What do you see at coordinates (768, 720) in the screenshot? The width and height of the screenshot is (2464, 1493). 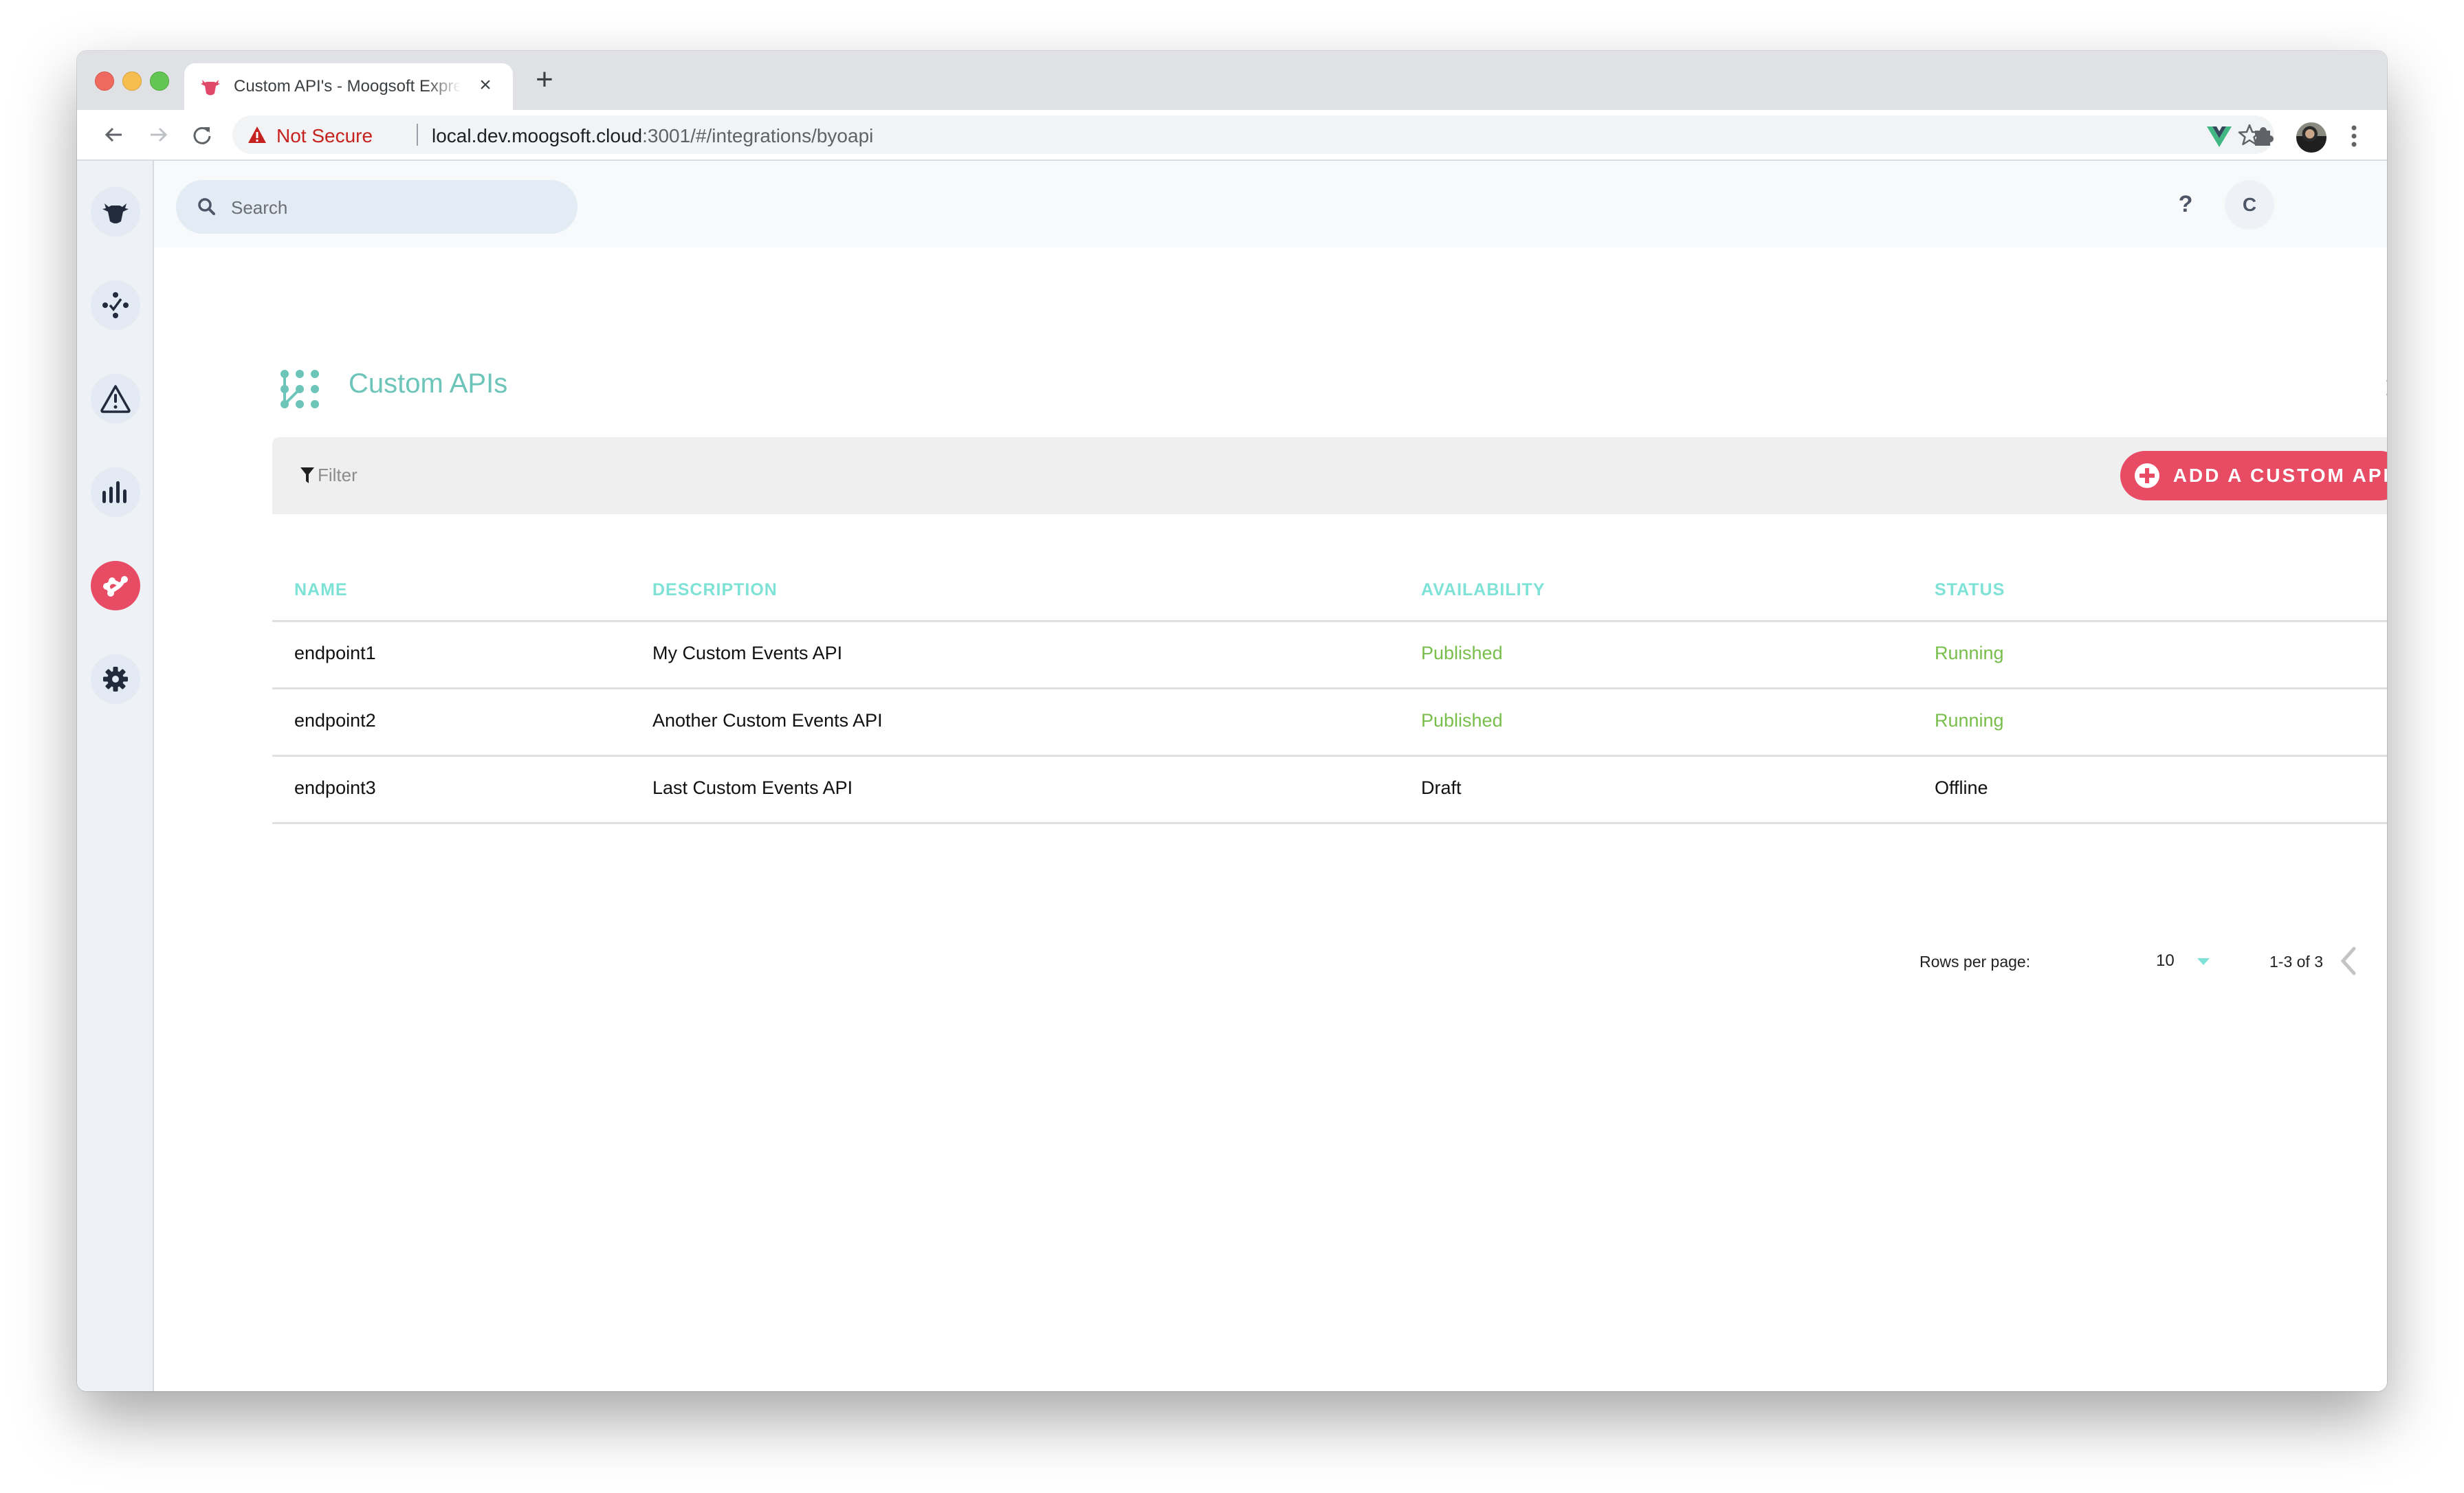 I see `cell-description: Another Custom Events API` at bounding box center [768, 720].